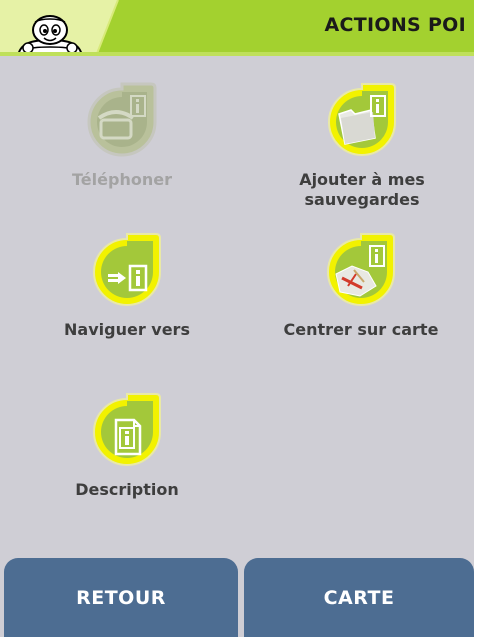 The image size is (478, 637). Describe the element at coordinates (362, 189) in the screenshot. I see `add-to-saved-action-label: Ajouter à mes sauvegardes` at that location.